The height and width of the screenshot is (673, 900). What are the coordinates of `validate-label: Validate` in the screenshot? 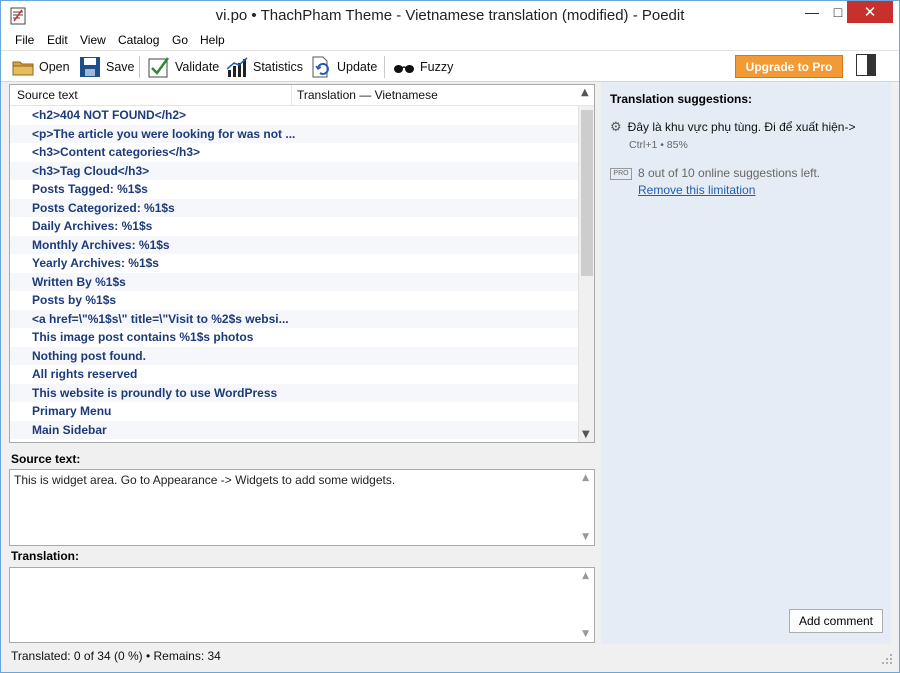 It's located at (197, 67).